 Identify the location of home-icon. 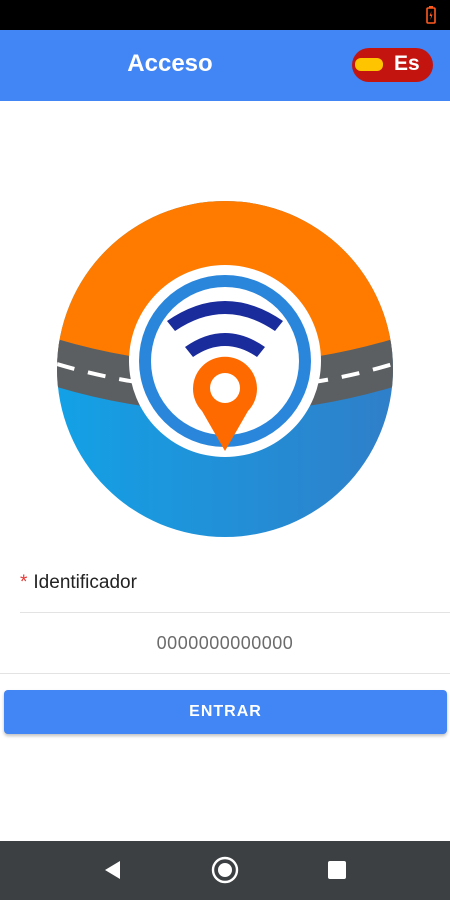
(225, 870).